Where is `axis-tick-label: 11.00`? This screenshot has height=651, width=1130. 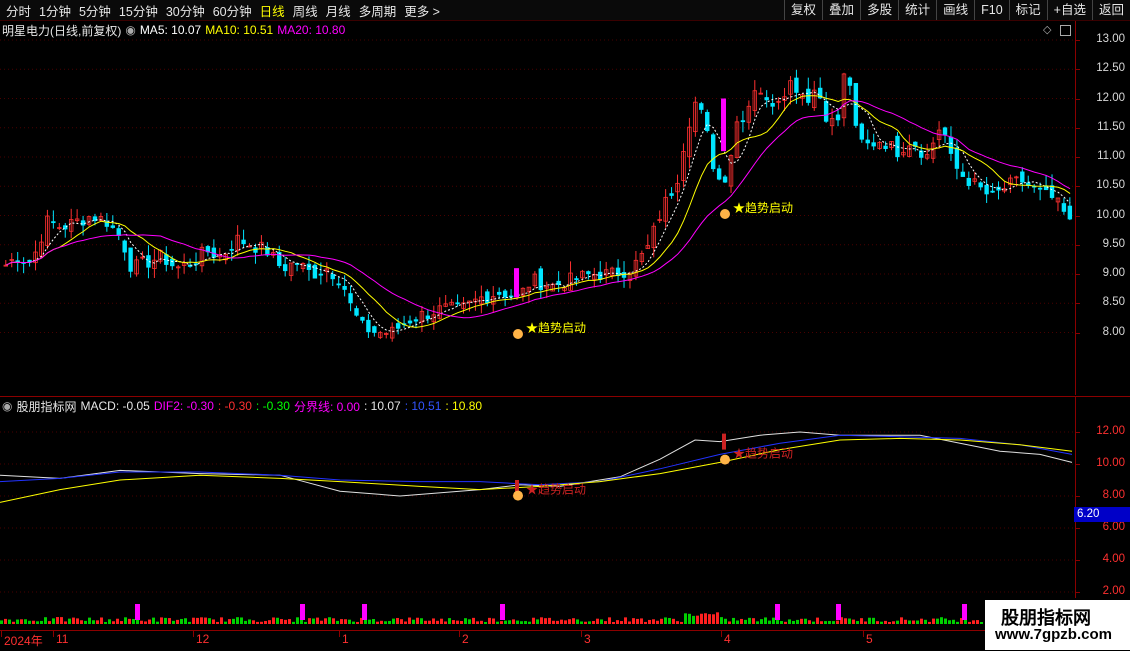
axis-tick-label: 11.00 is located at coordinates (1111, 156).